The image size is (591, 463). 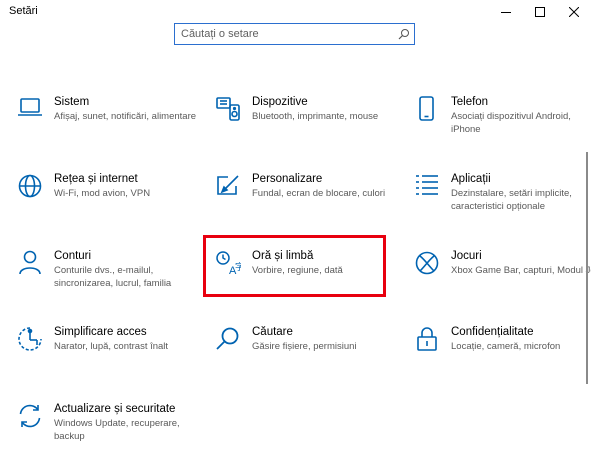 What do you see at coordinates (427, 339) in the screenshot?
I see `lock-icon` at bounding box center [427, 339].